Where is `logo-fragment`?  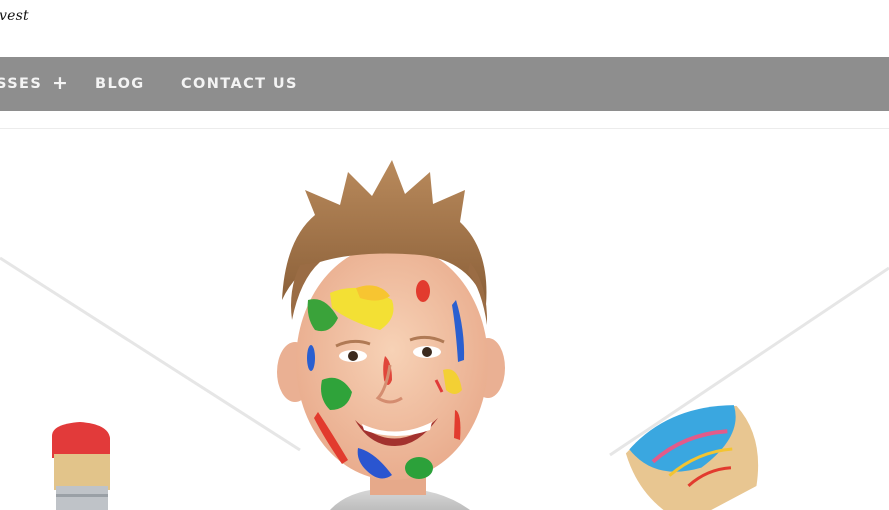
logo-fragment is located at coordinates (90, 2).